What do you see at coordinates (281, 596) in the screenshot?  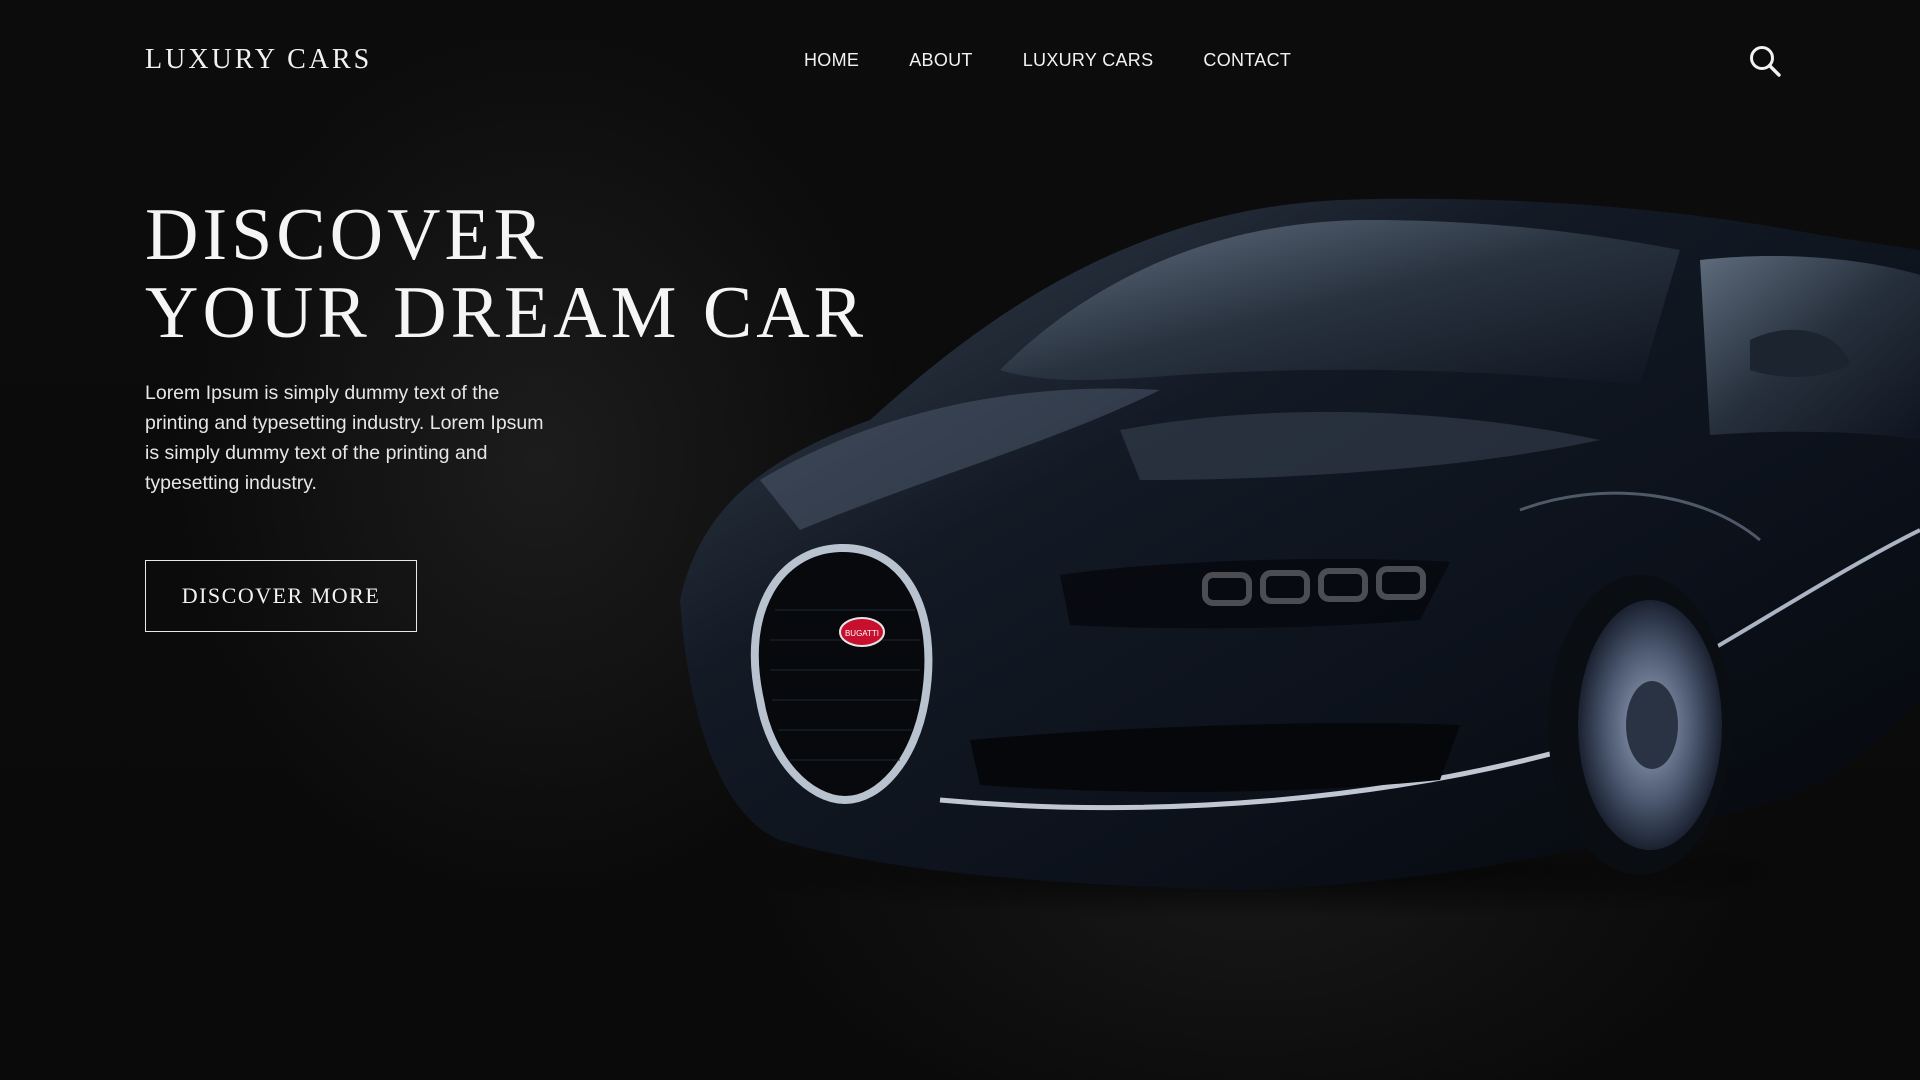 I see `discover-more-button: DISCOVER MORE` at bounding box center [281, 596].